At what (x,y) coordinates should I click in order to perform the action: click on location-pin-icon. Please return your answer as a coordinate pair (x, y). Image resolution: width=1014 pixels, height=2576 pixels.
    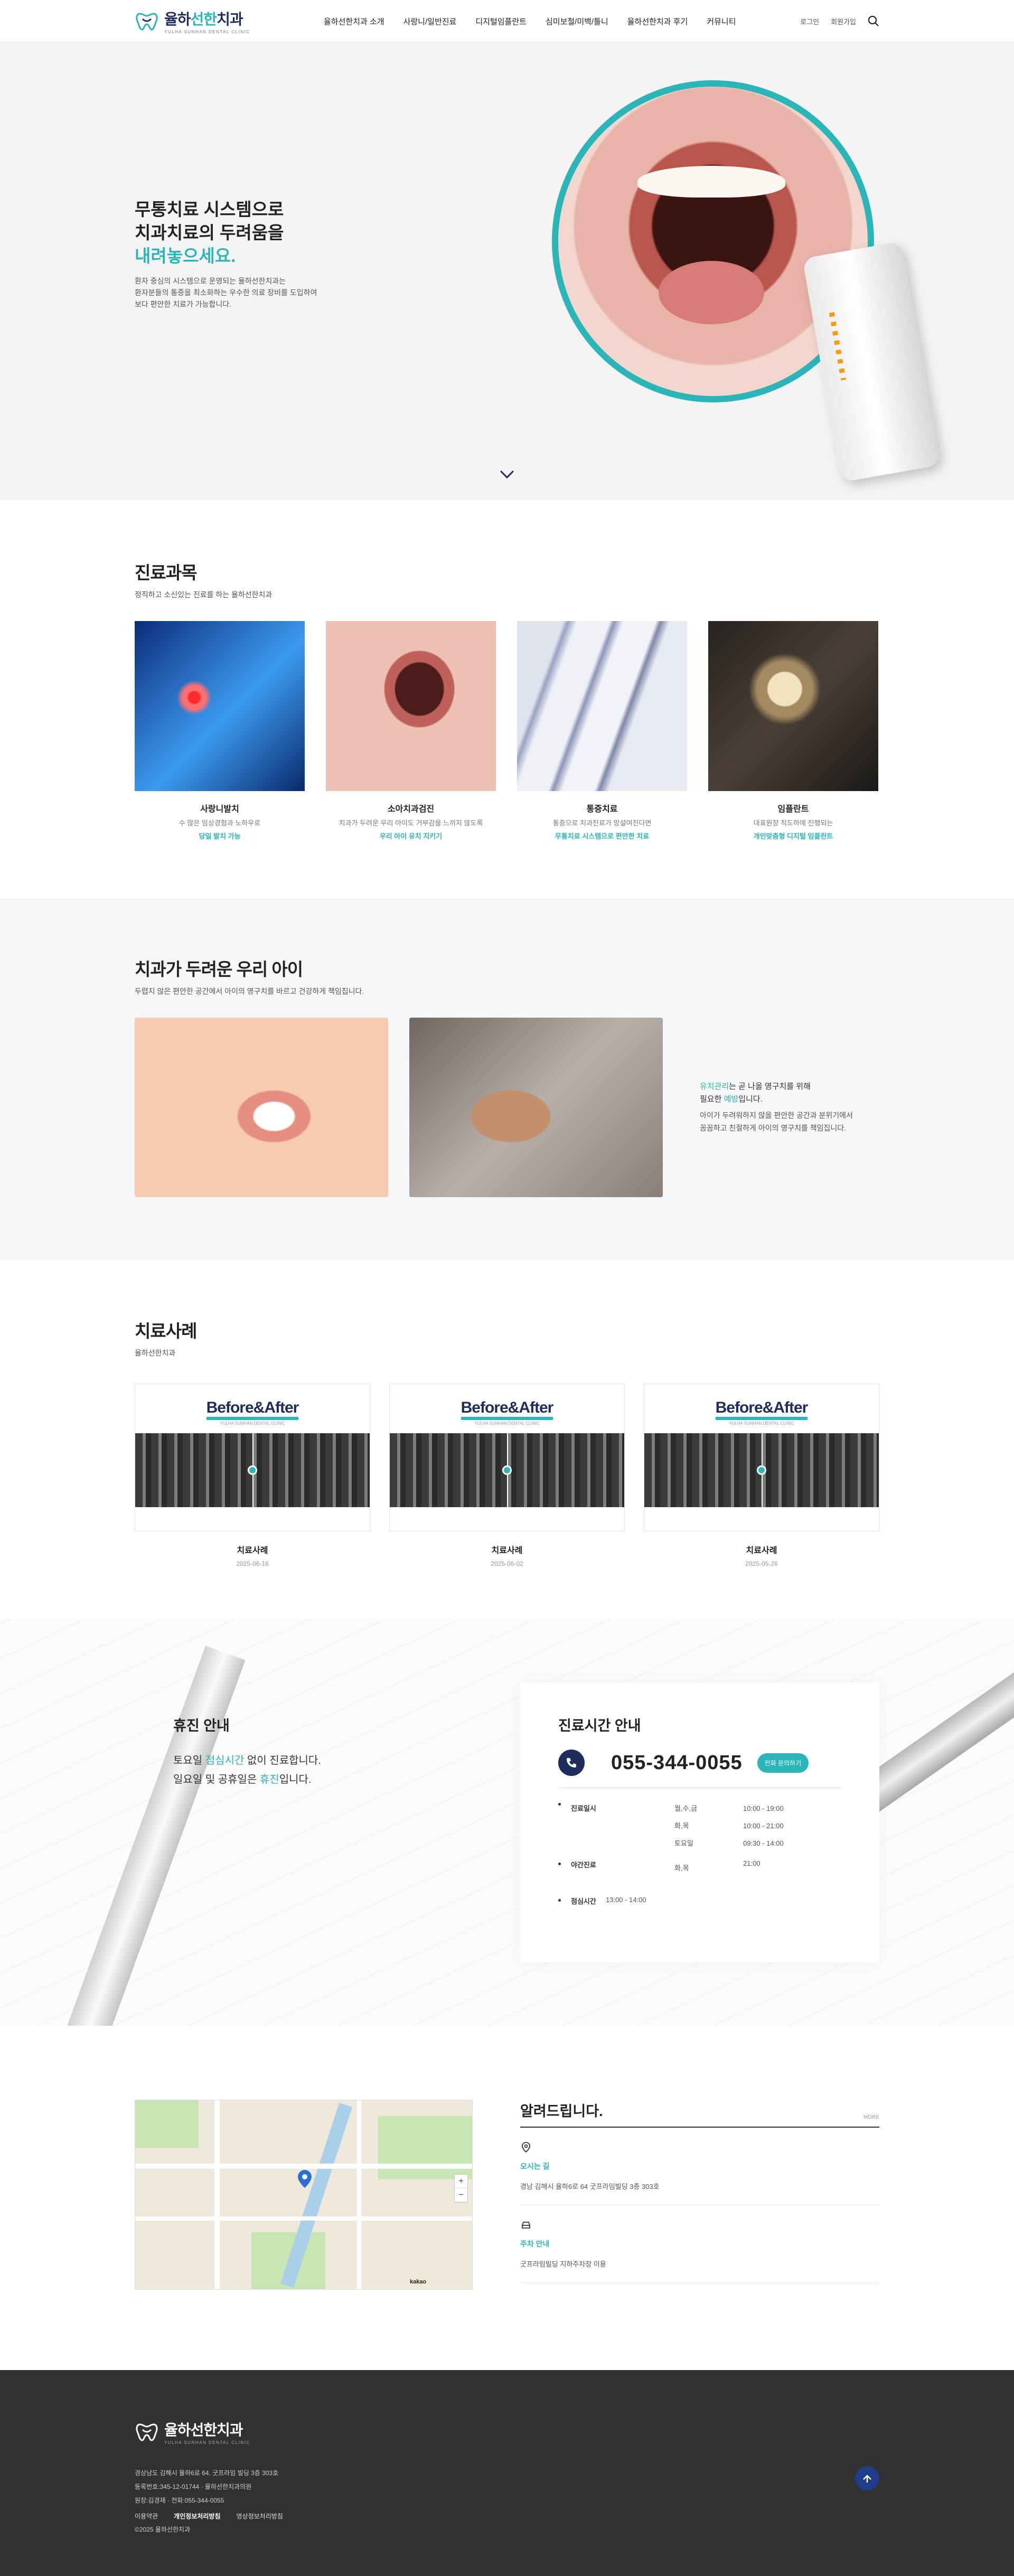
    Looking at the image, I should click on (526, 2147).